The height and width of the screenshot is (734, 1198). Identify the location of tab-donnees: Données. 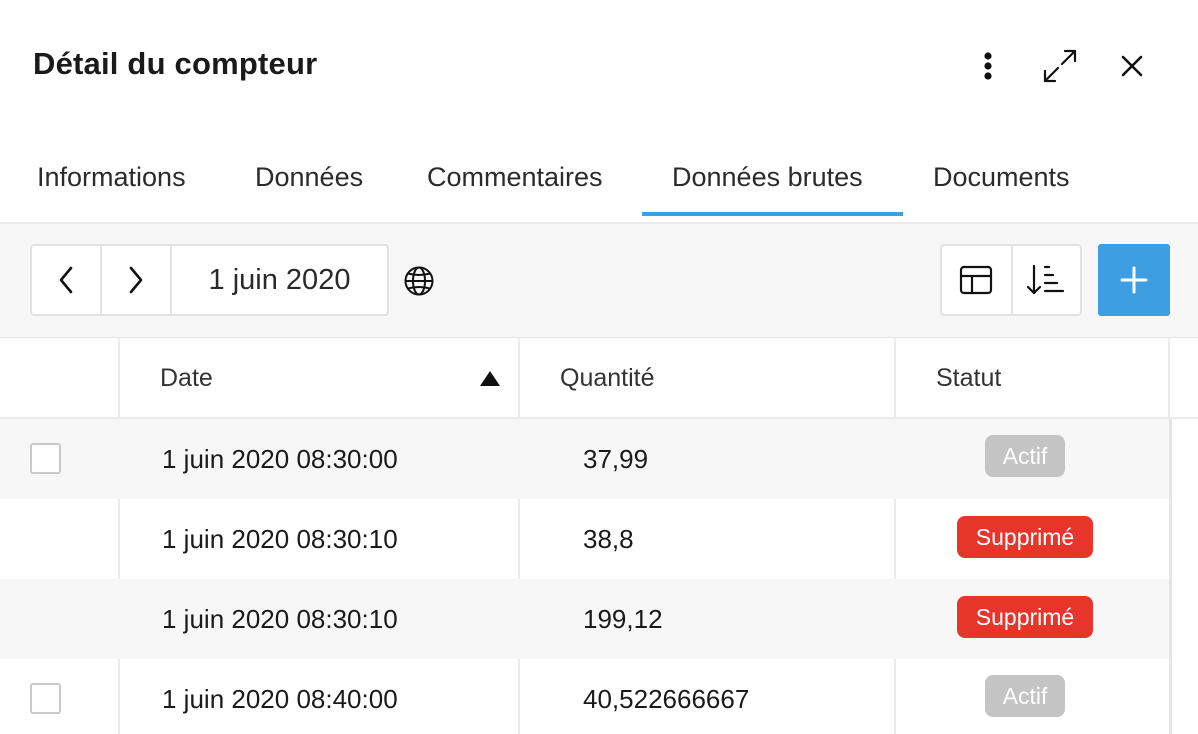
(309, 177).